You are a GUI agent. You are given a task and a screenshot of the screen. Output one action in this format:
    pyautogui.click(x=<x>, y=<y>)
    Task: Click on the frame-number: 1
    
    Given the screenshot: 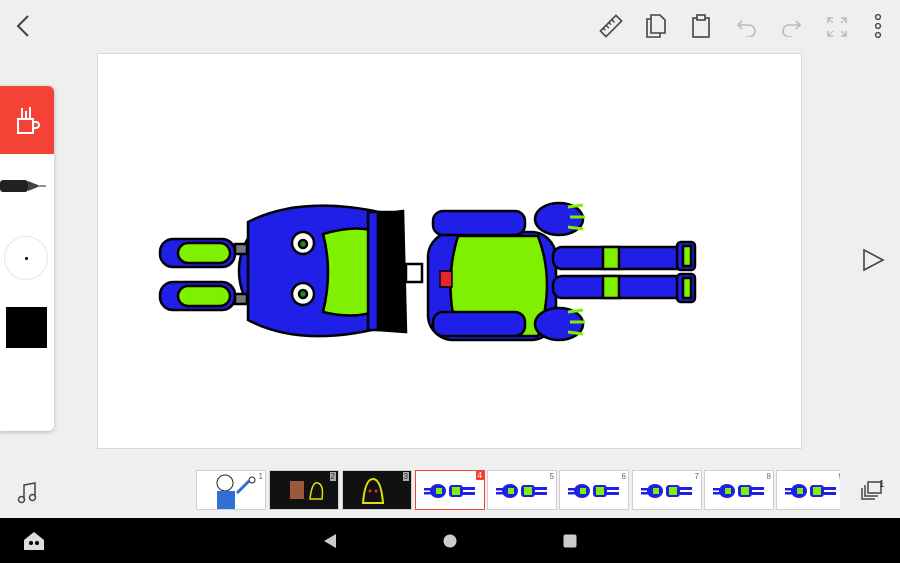 What is the action you would take?
    pyautogui.click(x=260, y=476)
    